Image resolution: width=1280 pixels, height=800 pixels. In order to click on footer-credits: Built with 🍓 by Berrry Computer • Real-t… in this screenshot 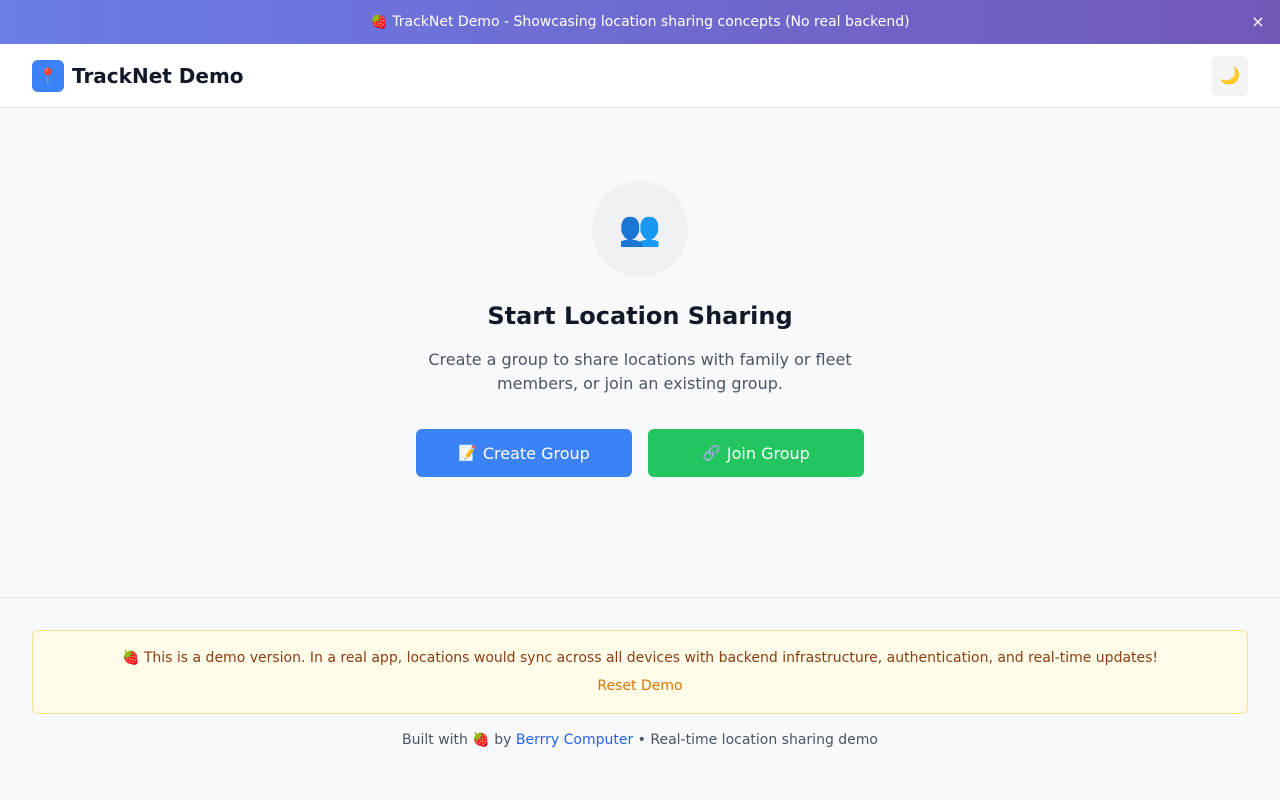, I will do `click(640, 740)`.